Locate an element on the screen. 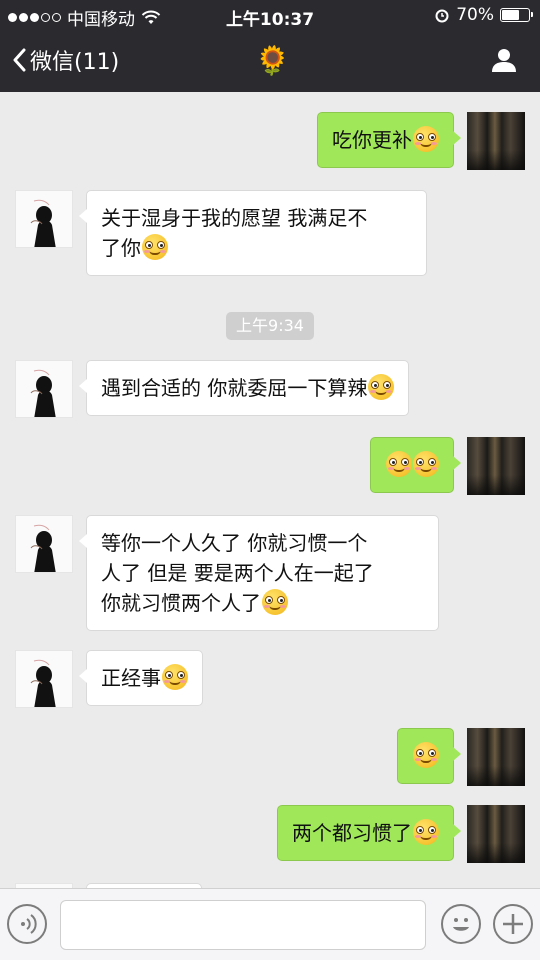 This screenshot has width=540, height=960. message-bubble-incoming: 遇到合适的 你就委屈一下算辣 is located at coordinates (244, 388).